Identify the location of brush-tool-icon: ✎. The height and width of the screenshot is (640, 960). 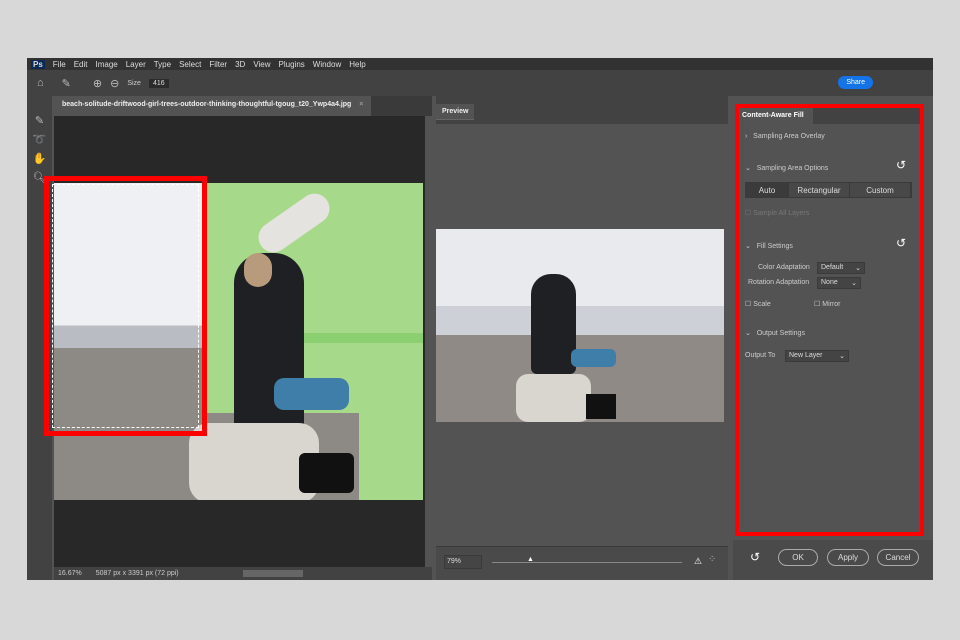
(66, 83).